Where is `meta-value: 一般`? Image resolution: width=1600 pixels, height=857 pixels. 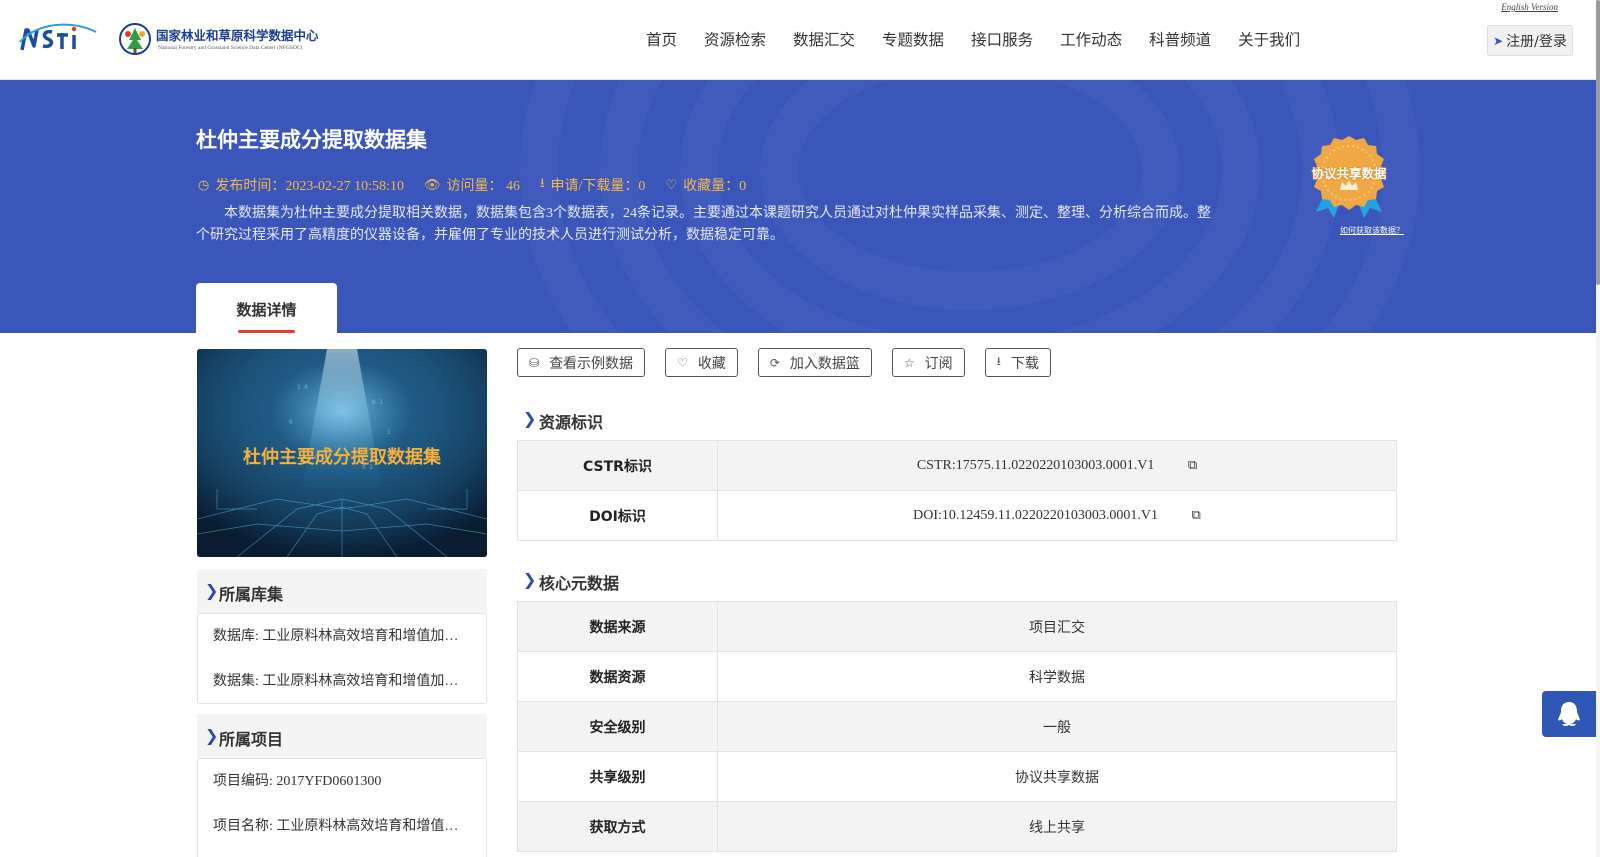
meta-value: 一般 is located at coordinates (1057, 726).